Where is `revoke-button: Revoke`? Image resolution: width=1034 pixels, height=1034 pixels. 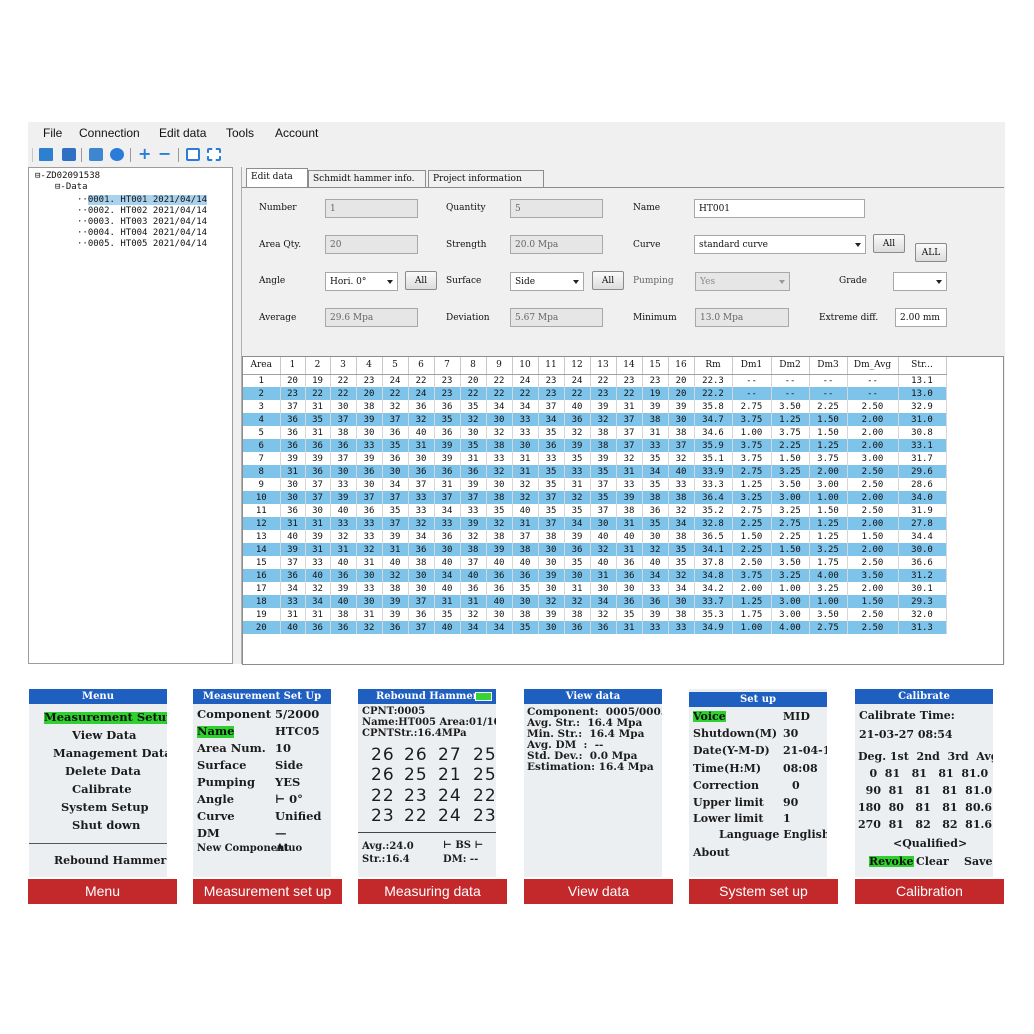
revoke-button: Revoke is located at coordinates (891, 861).